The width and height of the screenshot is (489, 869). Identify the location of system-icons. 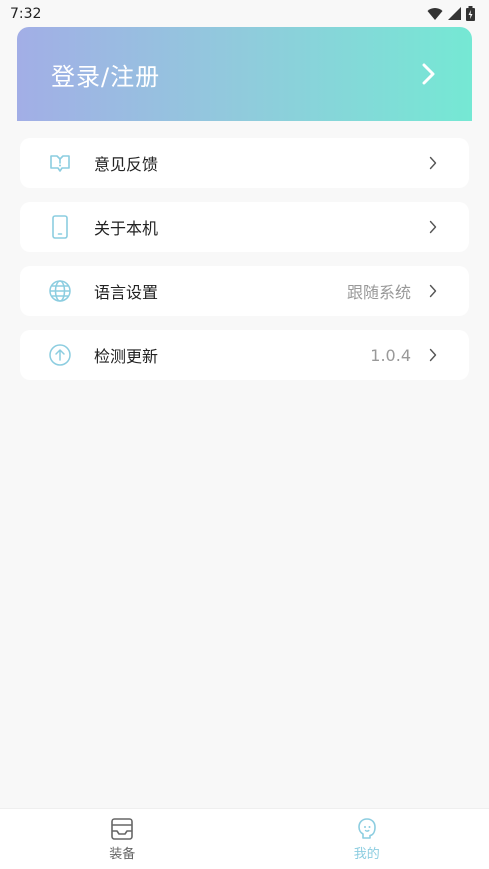
(451, 13).